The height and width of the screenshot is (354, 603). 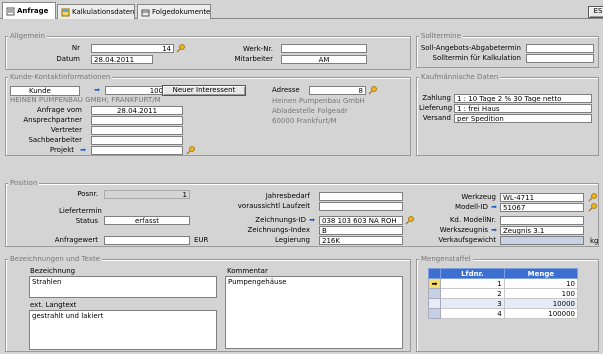 I want to click on langtext-textarea: gestrahlt und lakiert, so click(x=123, y=330).